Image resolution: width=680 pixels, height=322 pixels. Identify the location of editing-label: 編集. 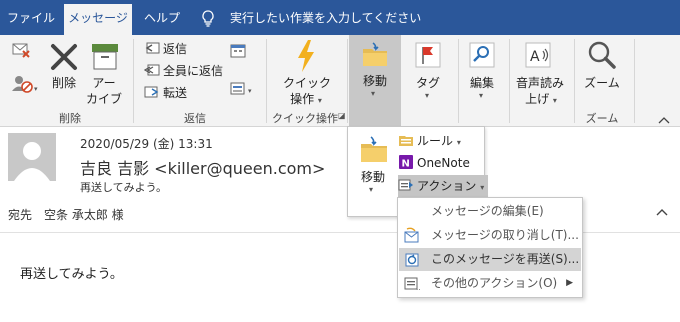
(481, 83).